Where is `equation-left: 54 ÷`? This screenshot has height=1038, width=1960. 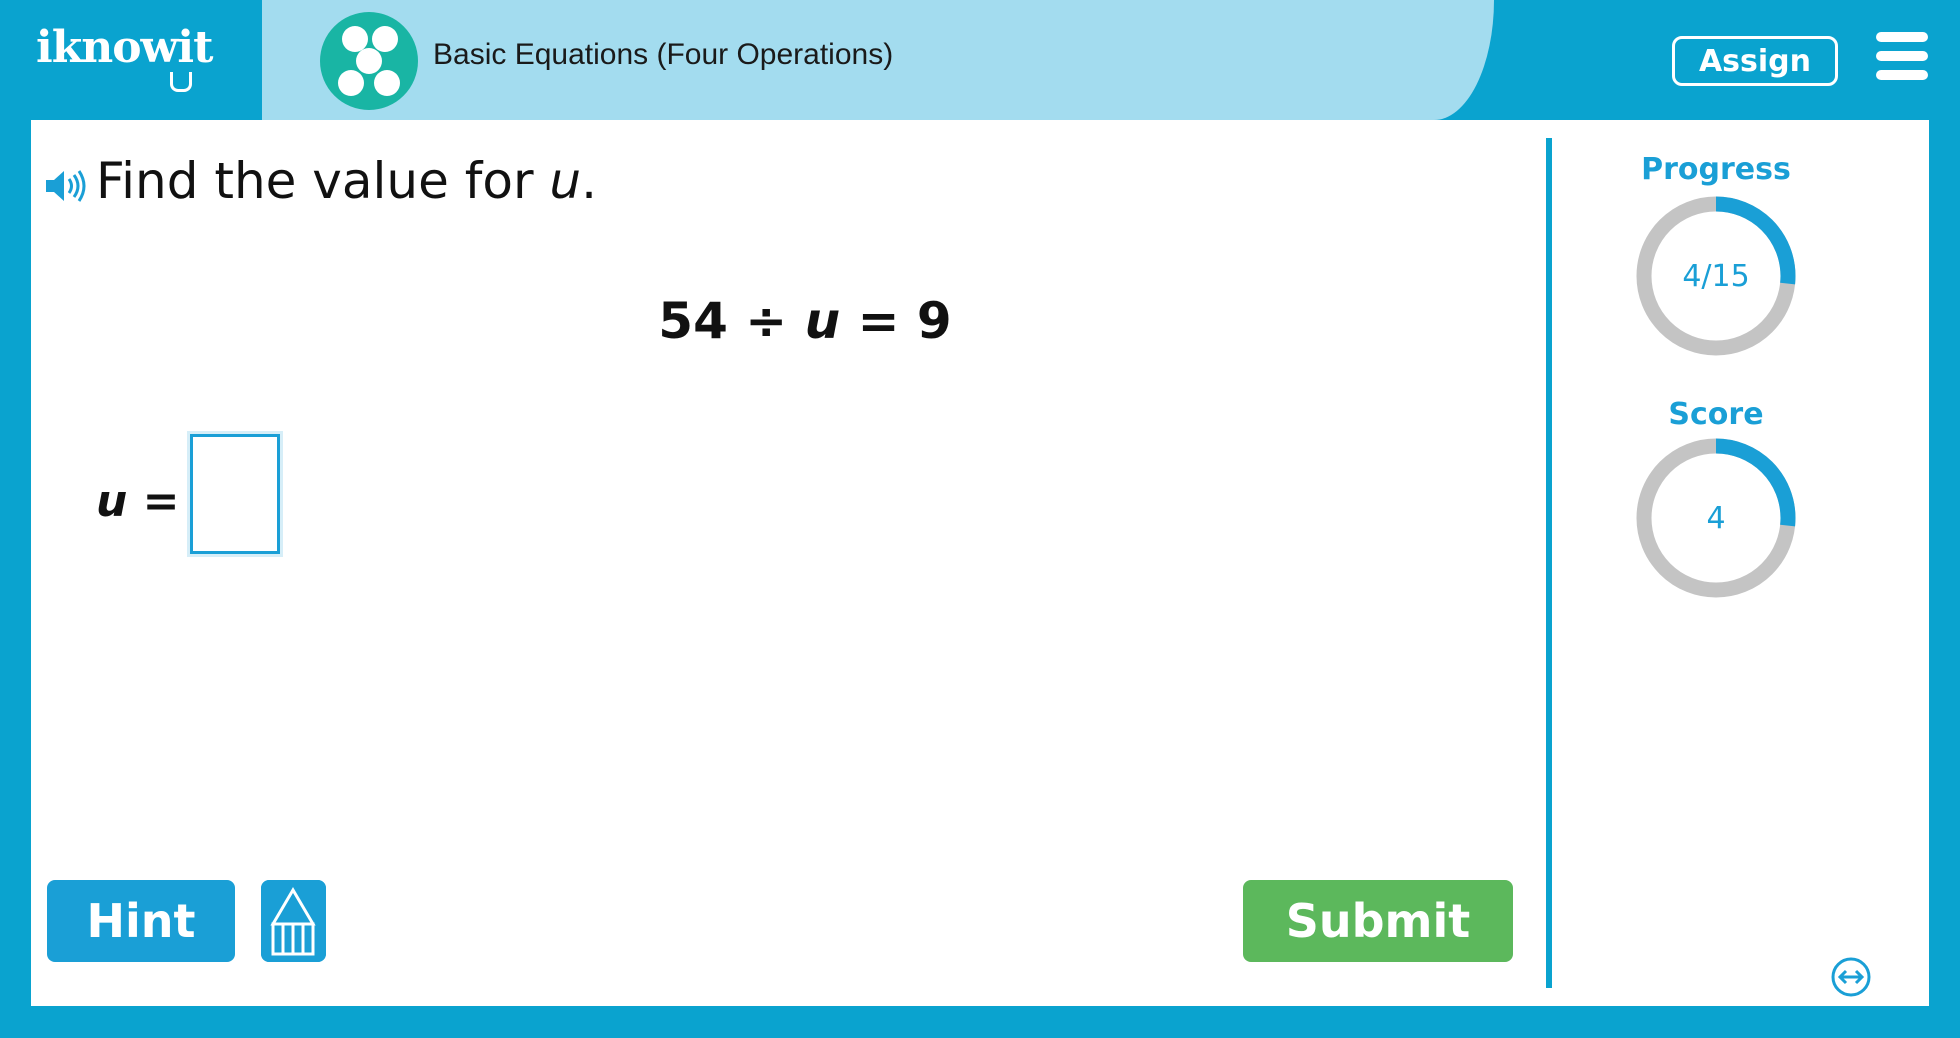 equation-left: 54 ÷ is located at coordinates (731, 321).